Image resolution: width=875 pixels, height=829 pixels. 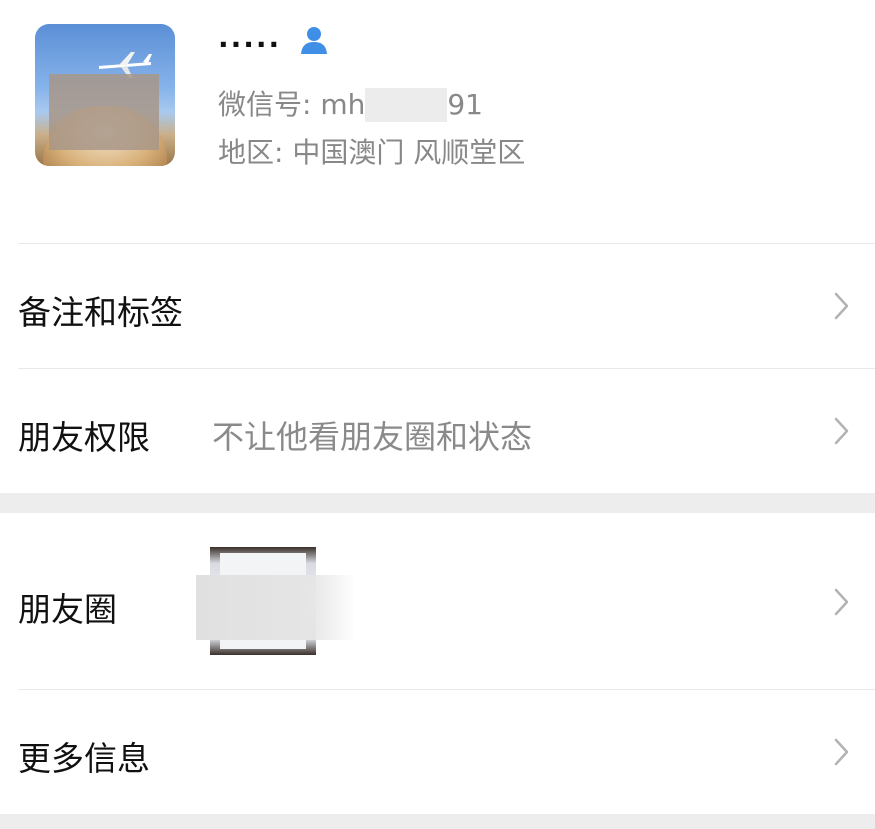 What do you see at coordinates (437, 306) in the screenshot?
I see `row-remarks-tags: 备注和标签` at bounding box center [437, 306].